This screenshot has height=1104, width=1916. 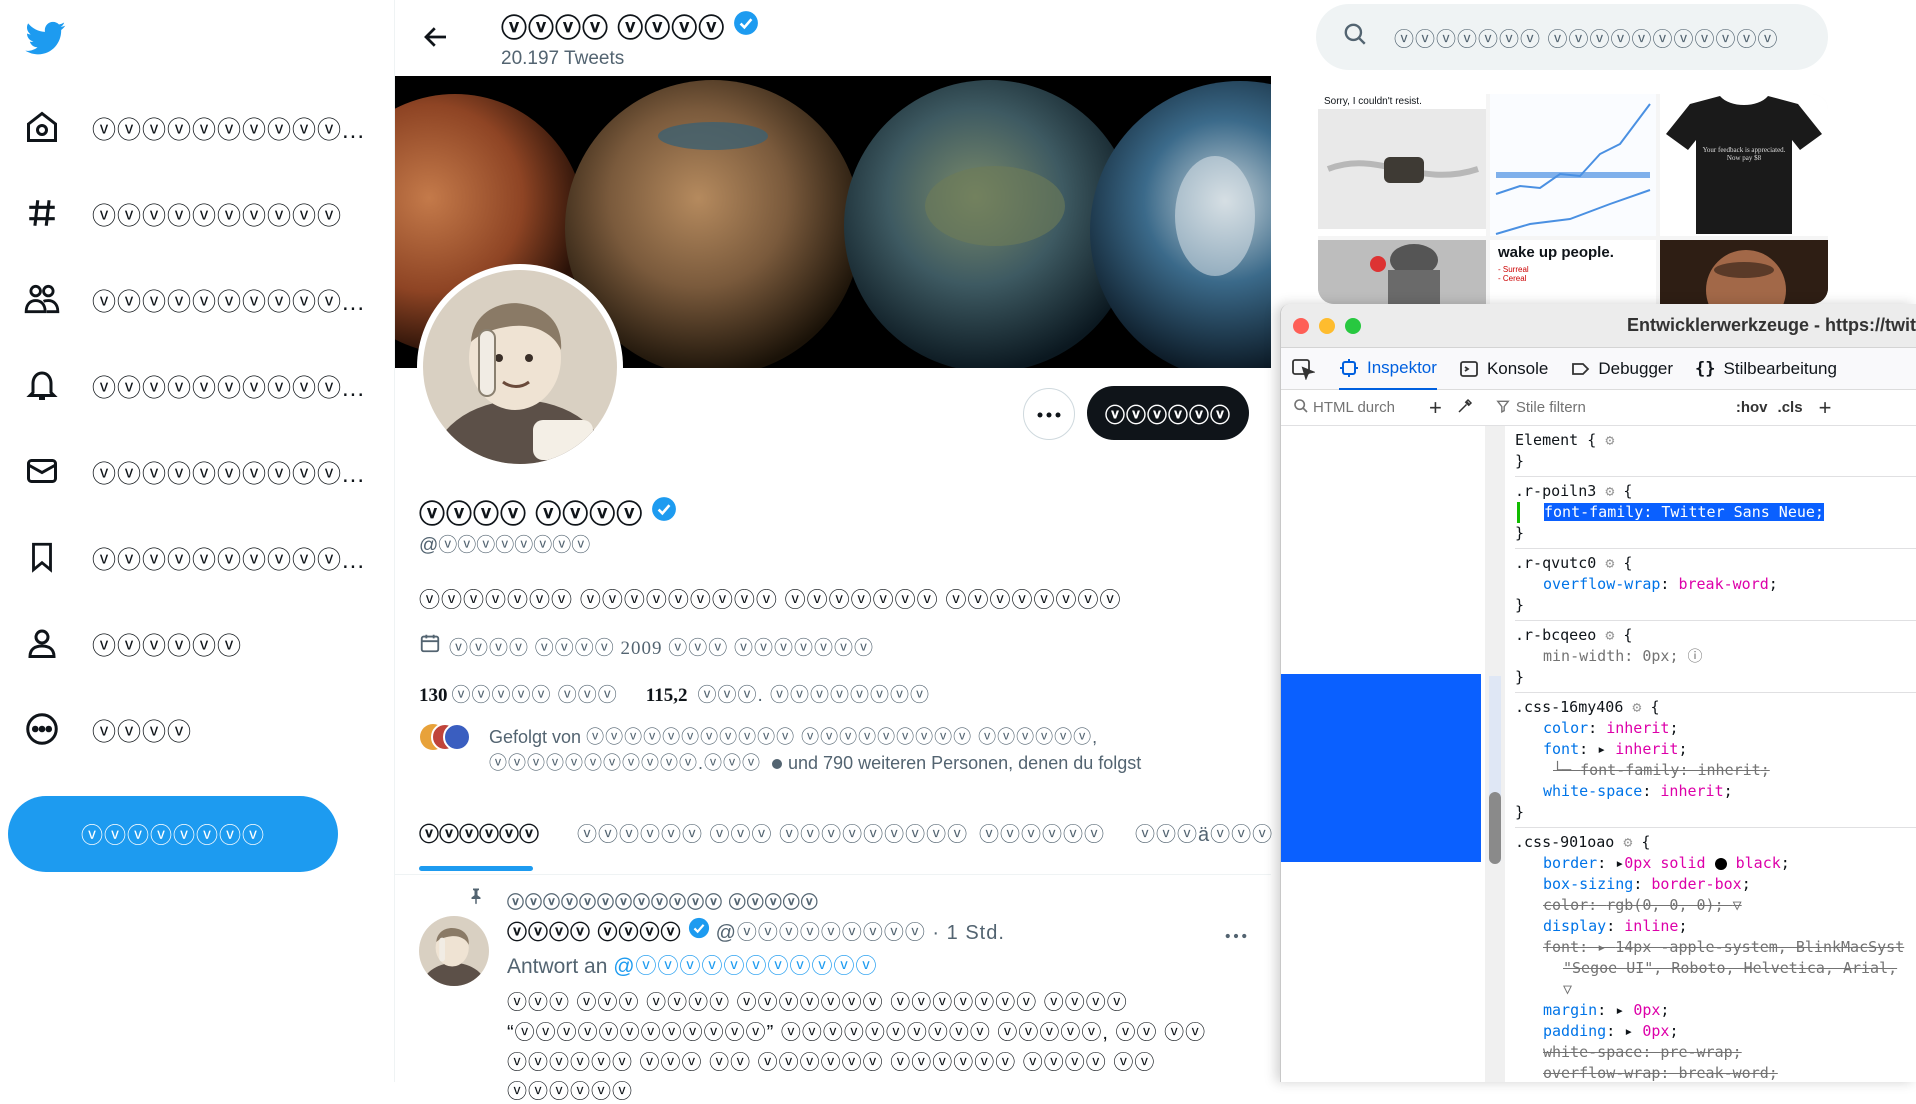 What do you see at coordinates (1574, 926) in the screenshot?
I see `rule-5-prop-4: display` at bounding box center [1574, 926].